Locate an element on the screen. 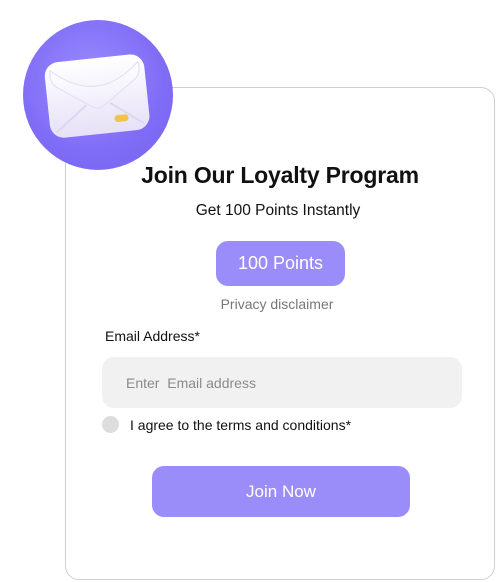 Image resolution: width=497 pixels, height=582 pixels. points-badge: 100 Points is located at coordinates (280, 263).